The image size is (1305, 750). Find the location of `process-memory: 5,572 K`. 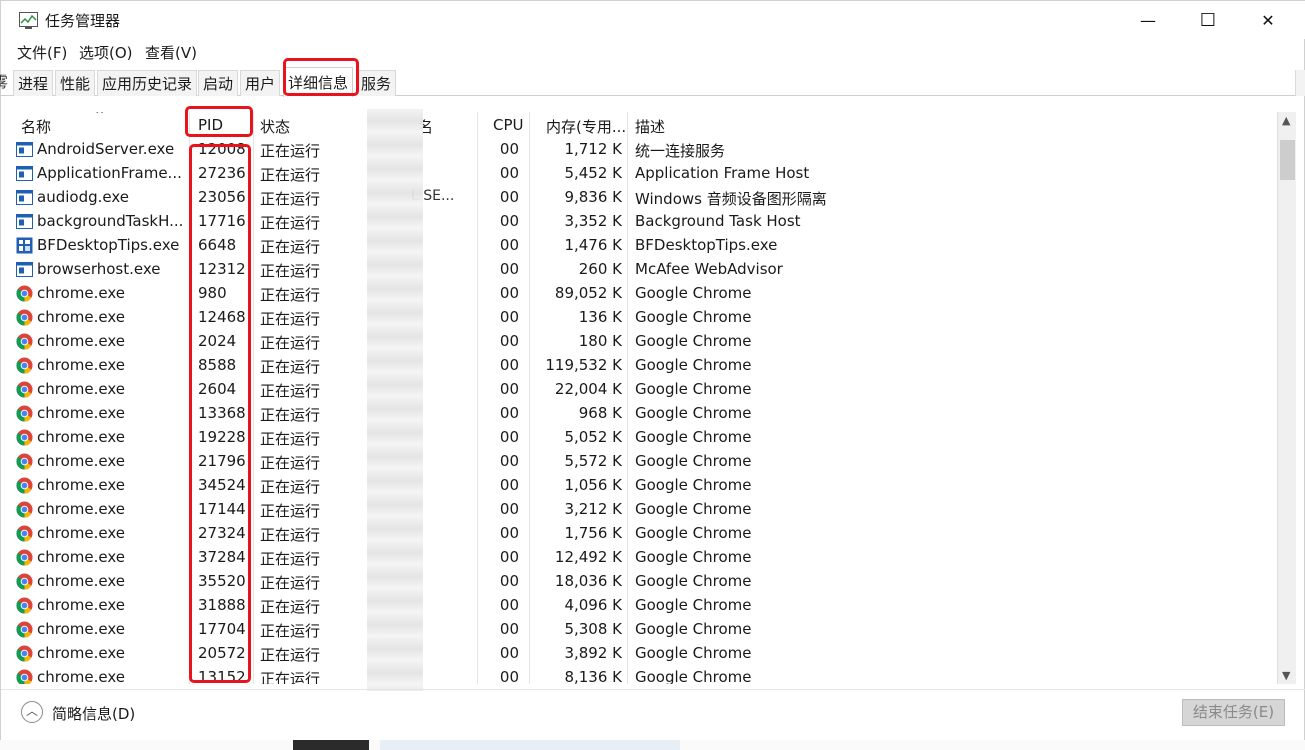

process-memory: 5,572 K is located at coordinates (593, 461).